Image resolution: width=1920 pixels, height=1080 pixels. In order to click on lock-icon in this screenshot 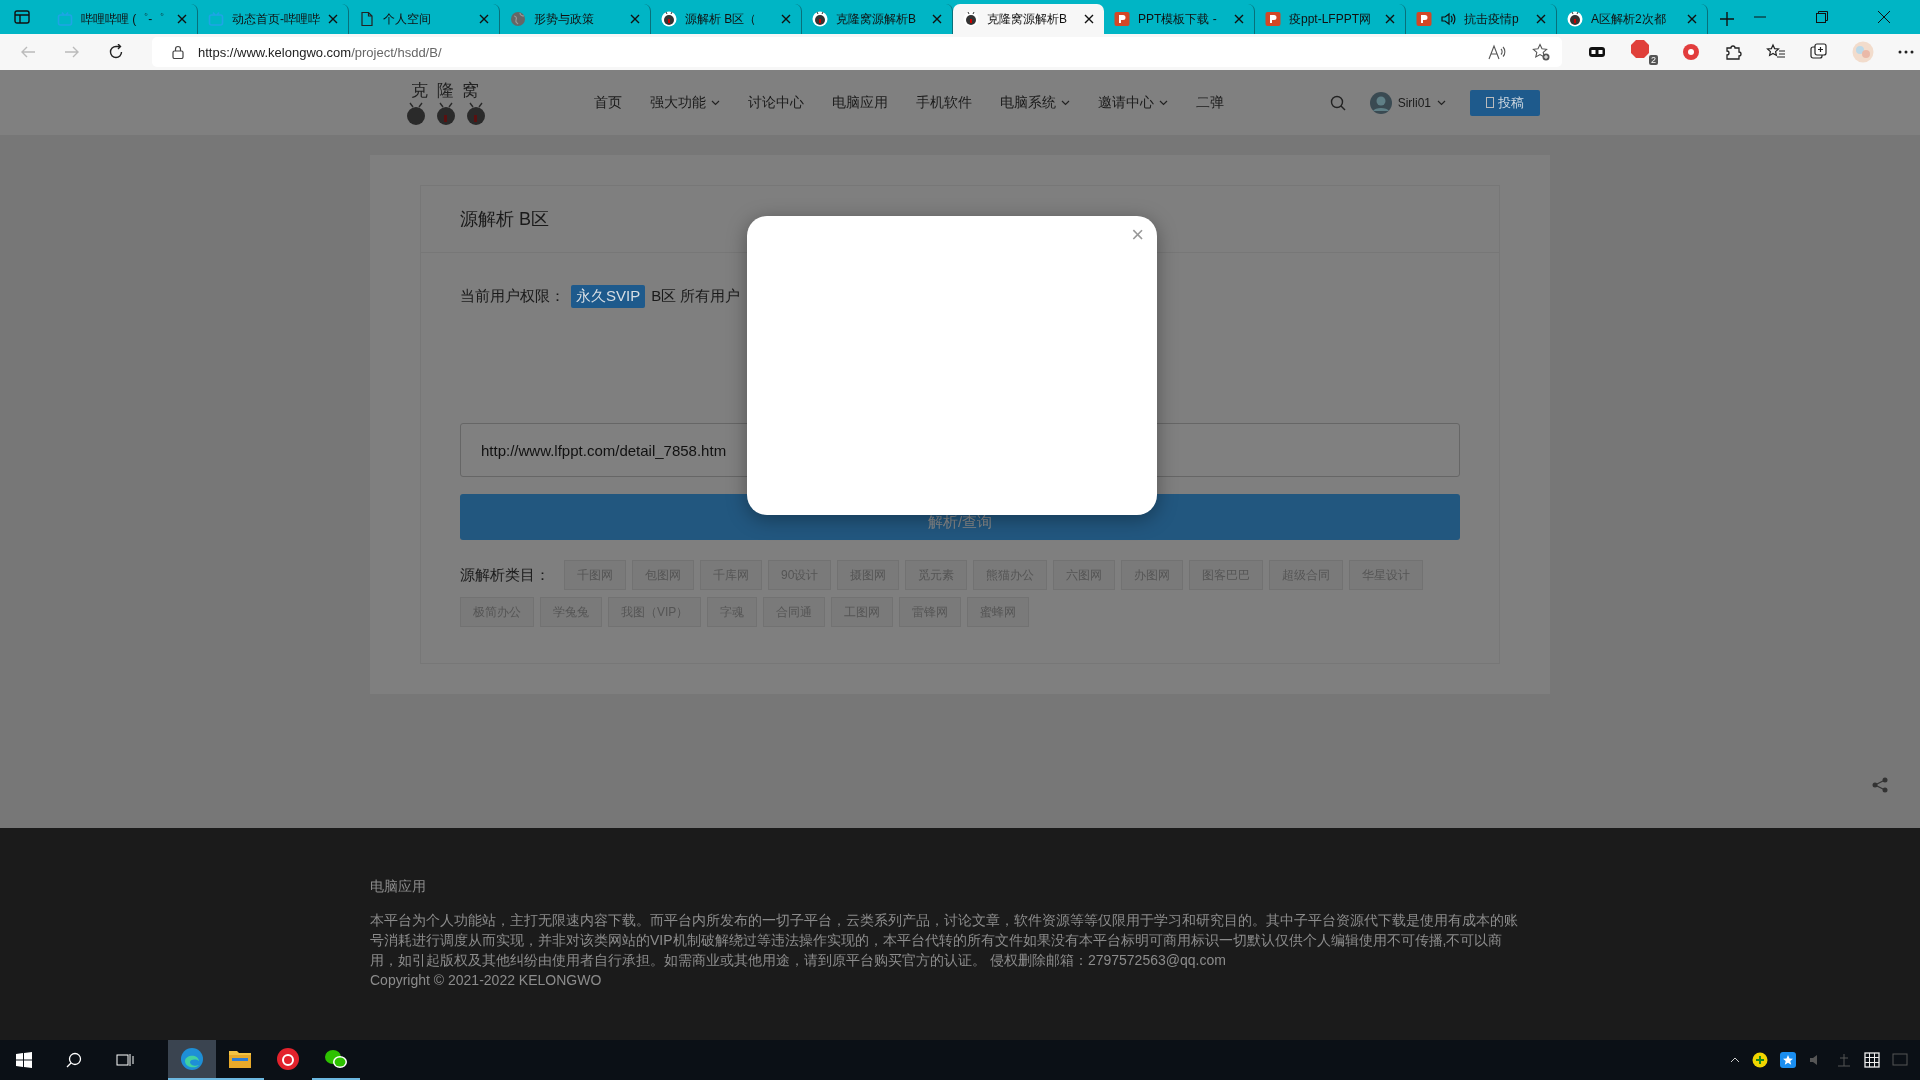, I will do `click(178, 52)`.